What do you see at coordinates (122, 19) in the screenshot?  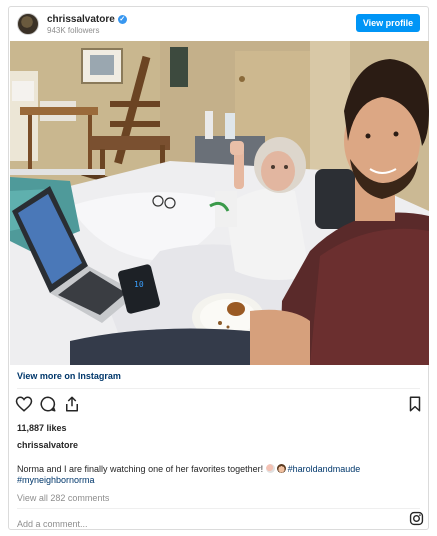 I see `verified-badge-icon: ✓` at bounding box center [122, 19].